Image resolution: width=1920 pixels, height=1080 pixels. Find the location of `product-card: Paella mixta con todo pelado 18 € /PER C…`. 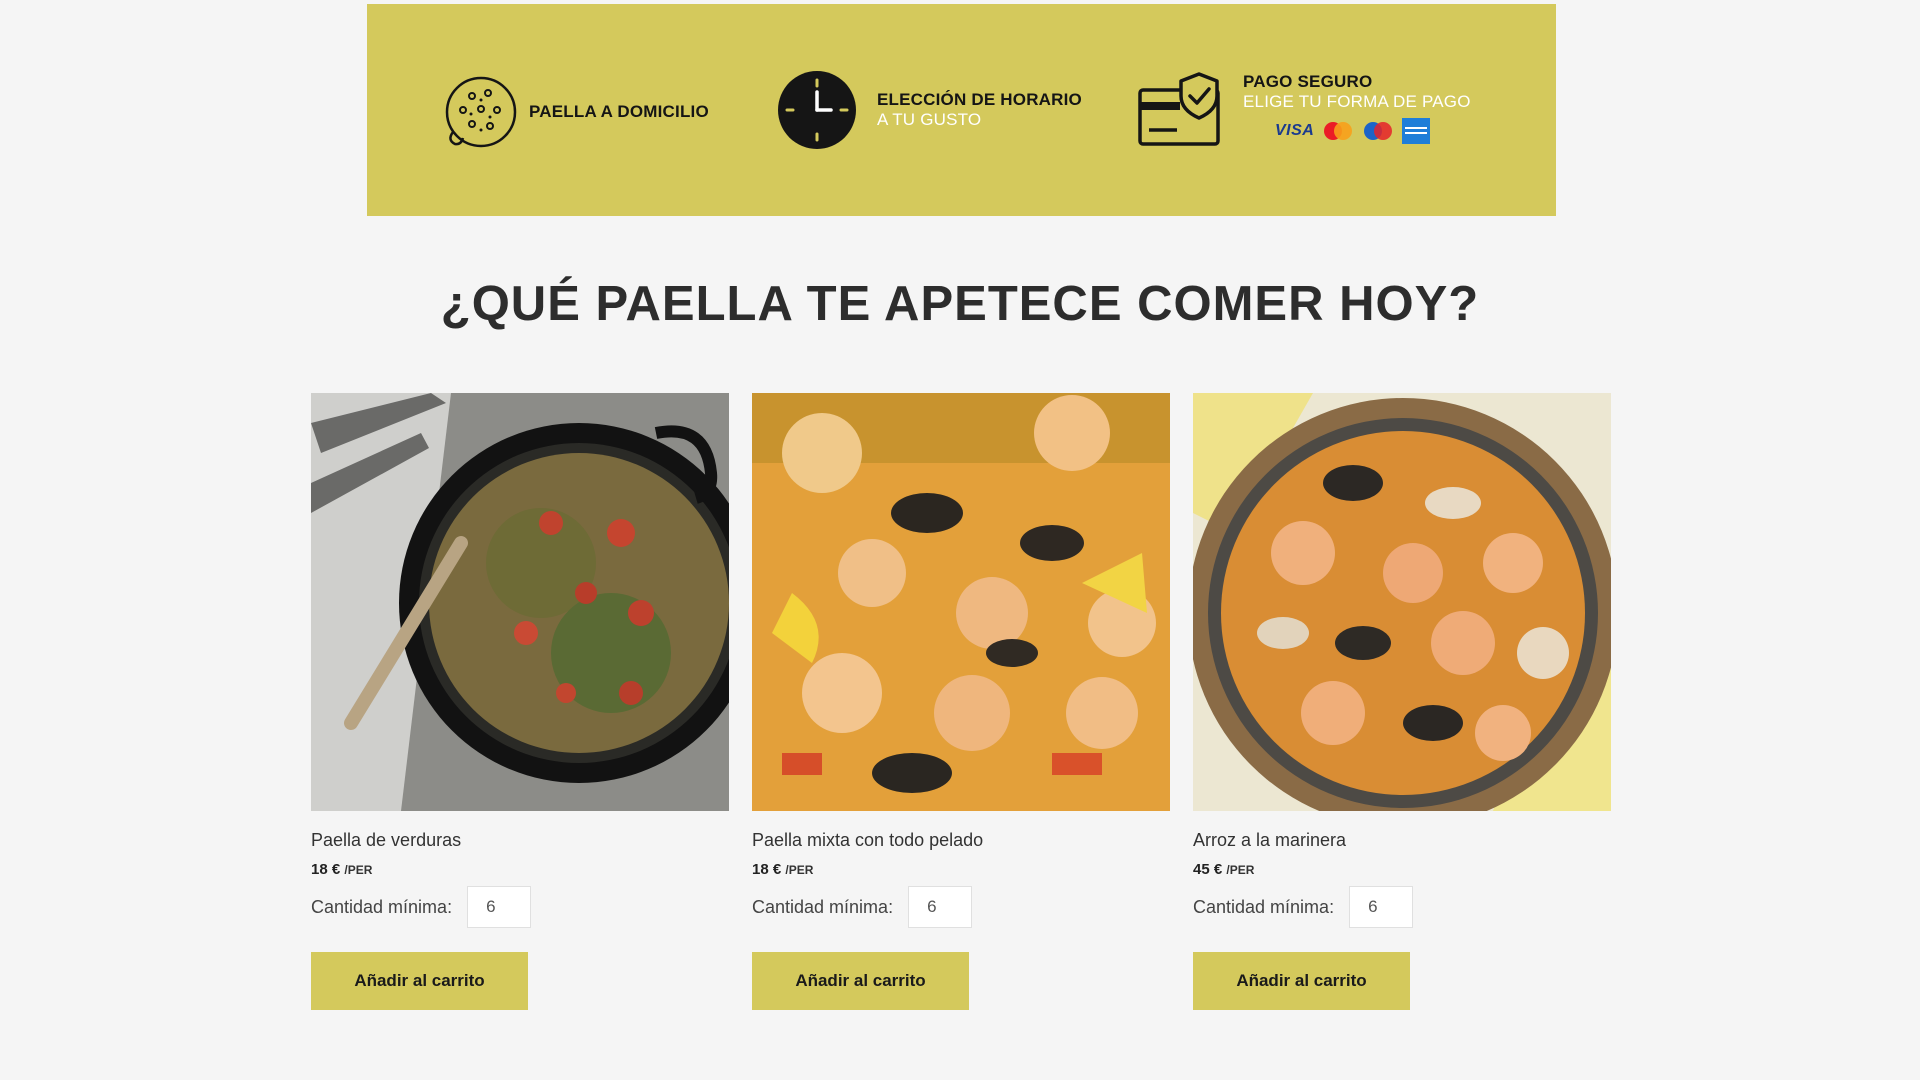

product-card: Paella mixta con todo pelado 18 € /PER C… is located at coordinates (961, 701).